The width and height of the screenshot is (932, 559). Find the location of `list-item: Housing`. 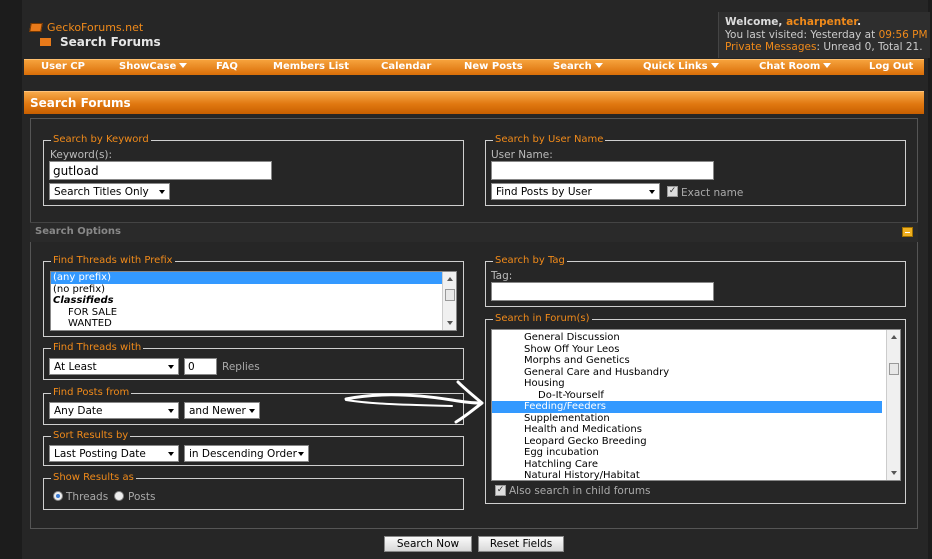

list-item: Housing is located at coordinates (696, 384).